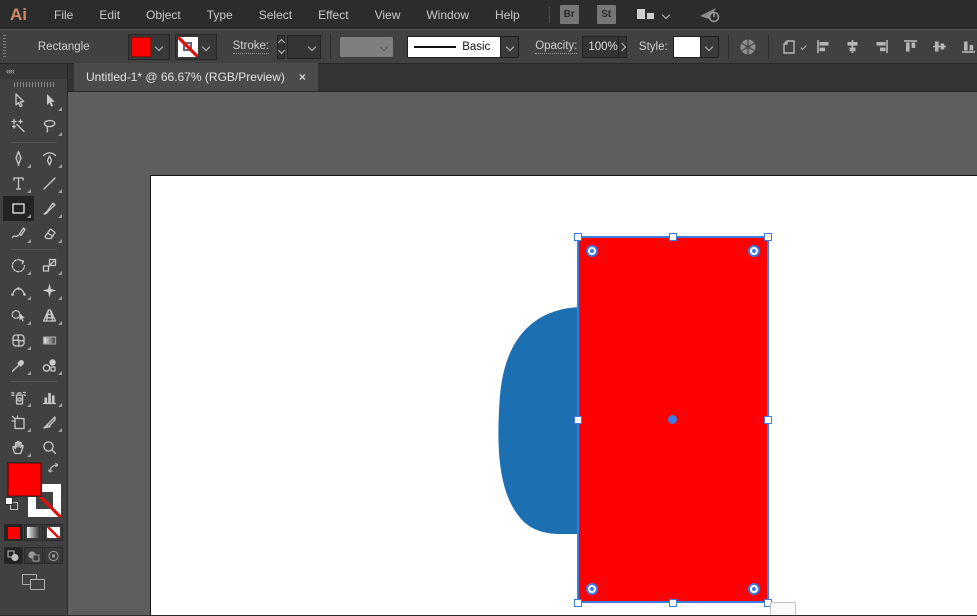 The height and width of the screenshot is (616, 977). Describe the element at coordinates (13, 555) in the screenshot. I see `draw-normal-button` at that location.